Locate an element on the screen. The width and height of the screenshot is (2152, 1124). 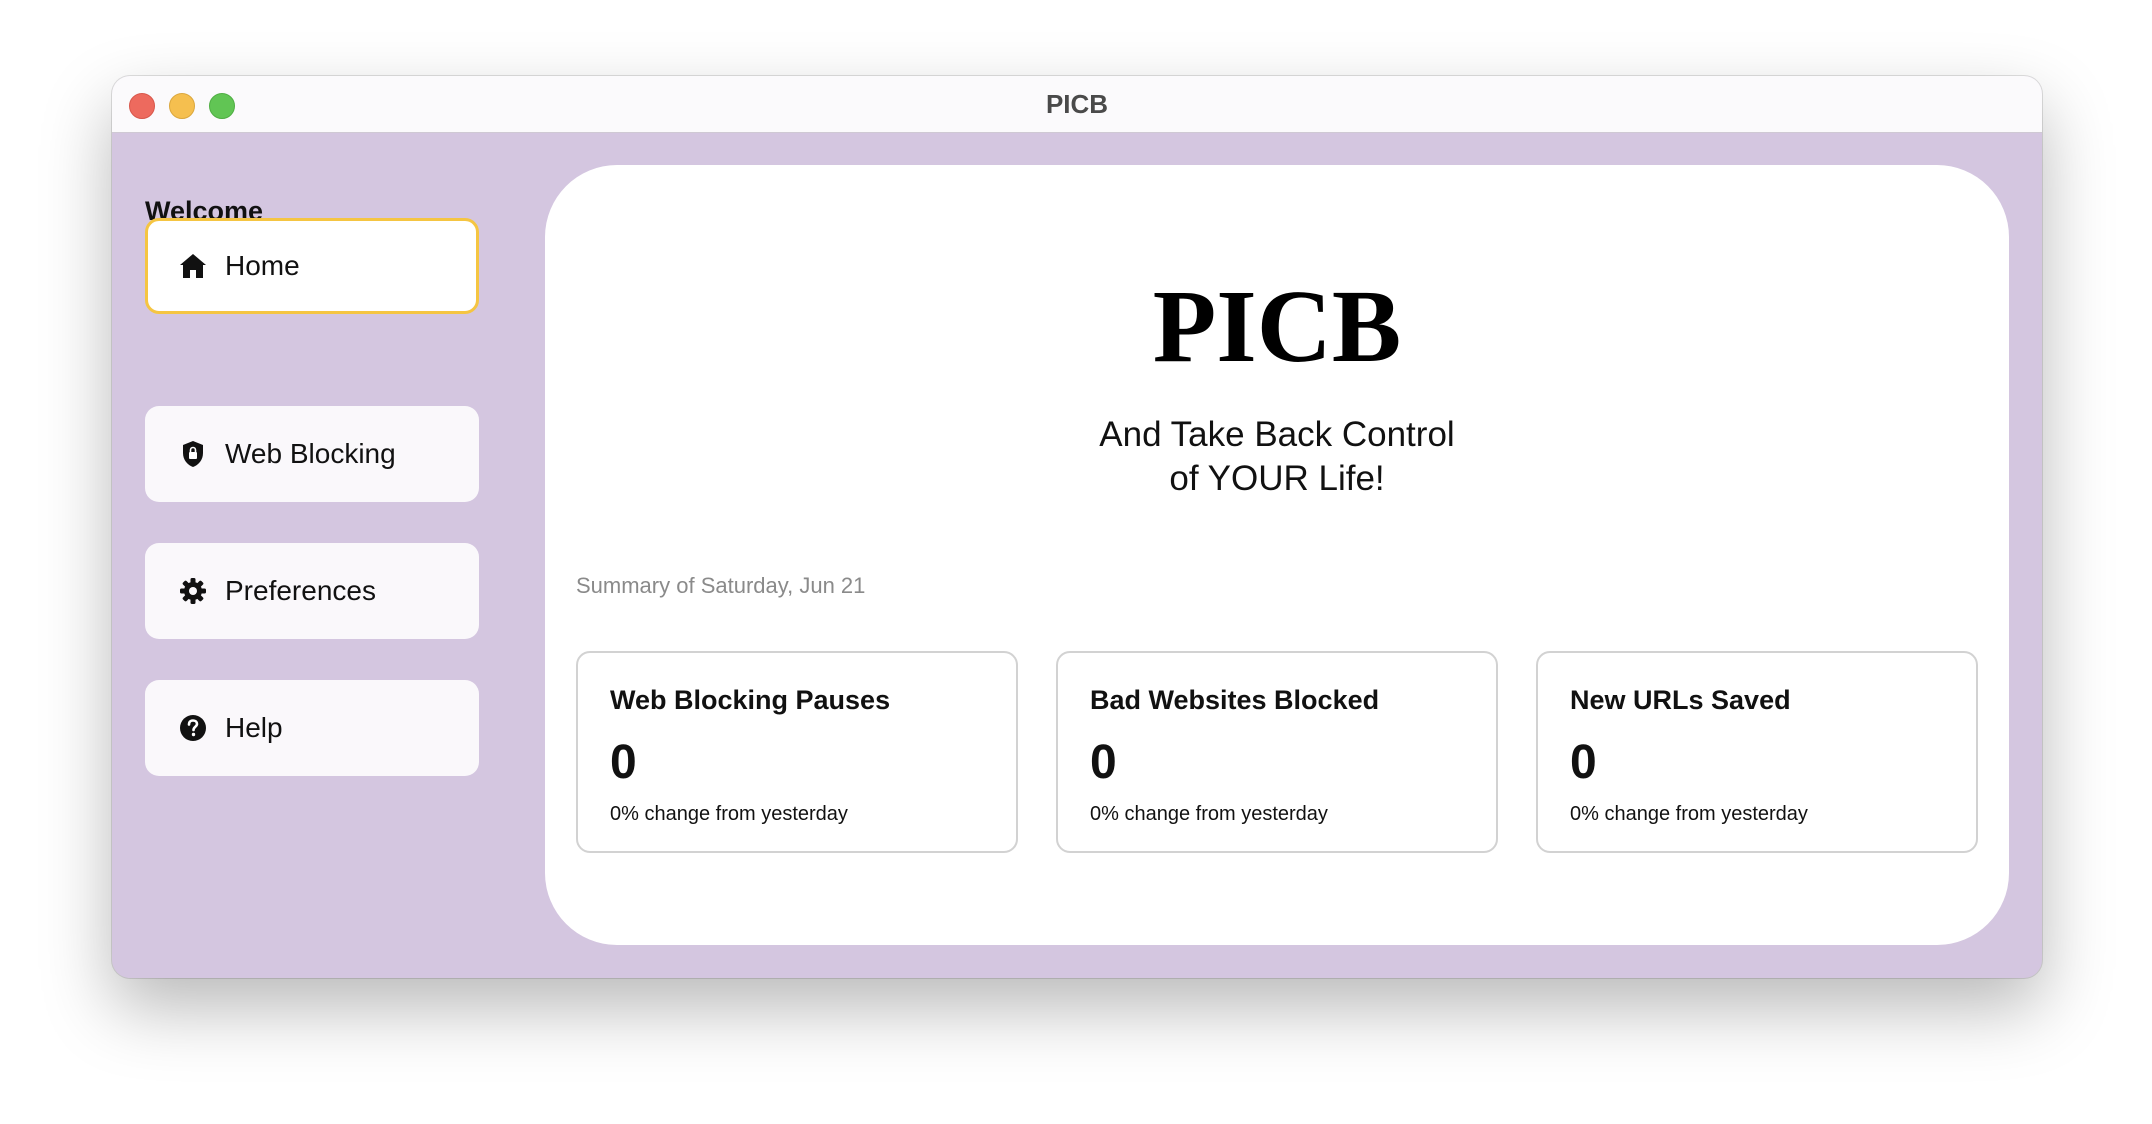
window-title: PICB is located at coordinates (1077, 104).